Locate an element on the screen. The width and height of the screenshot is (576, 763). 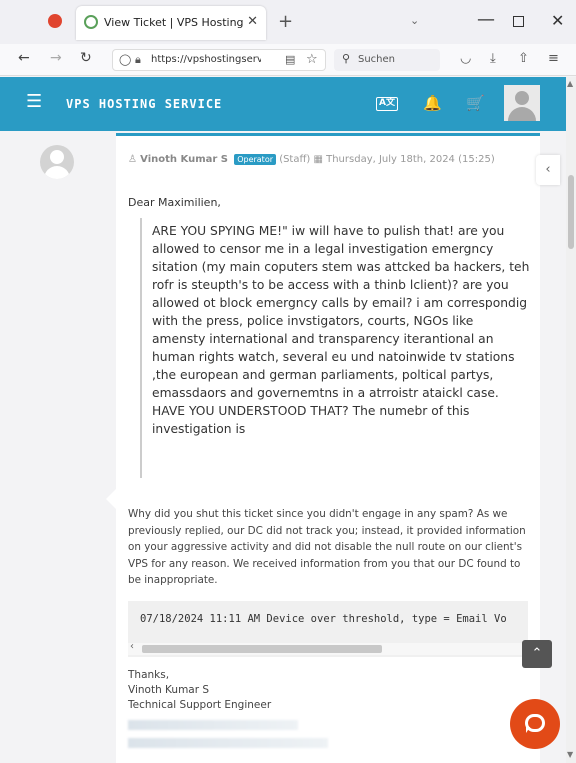
author-icon: ♙ is located at coordinates (132, 159).